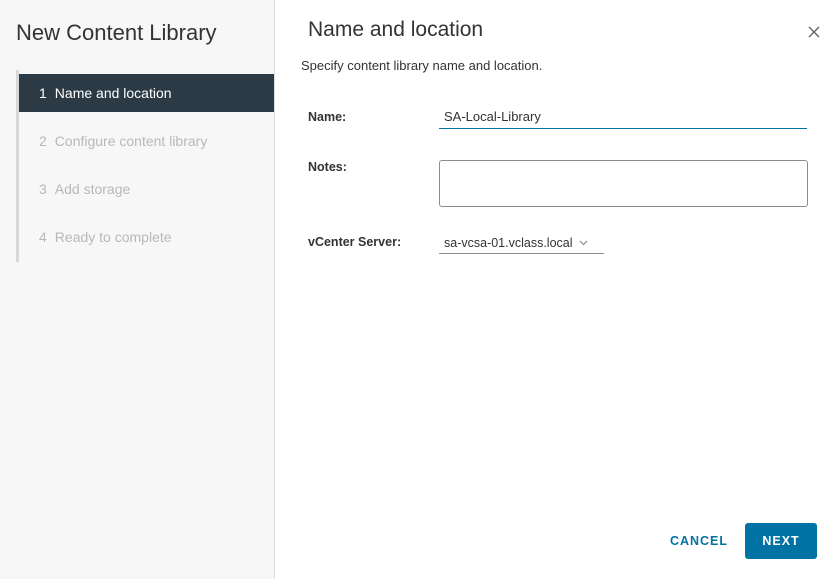 This screenshot has width=830, height=579. Describe the element at coordinates (146, 189) in the screenshot. I see `step-add-storage: 3 Add storage` at that location.